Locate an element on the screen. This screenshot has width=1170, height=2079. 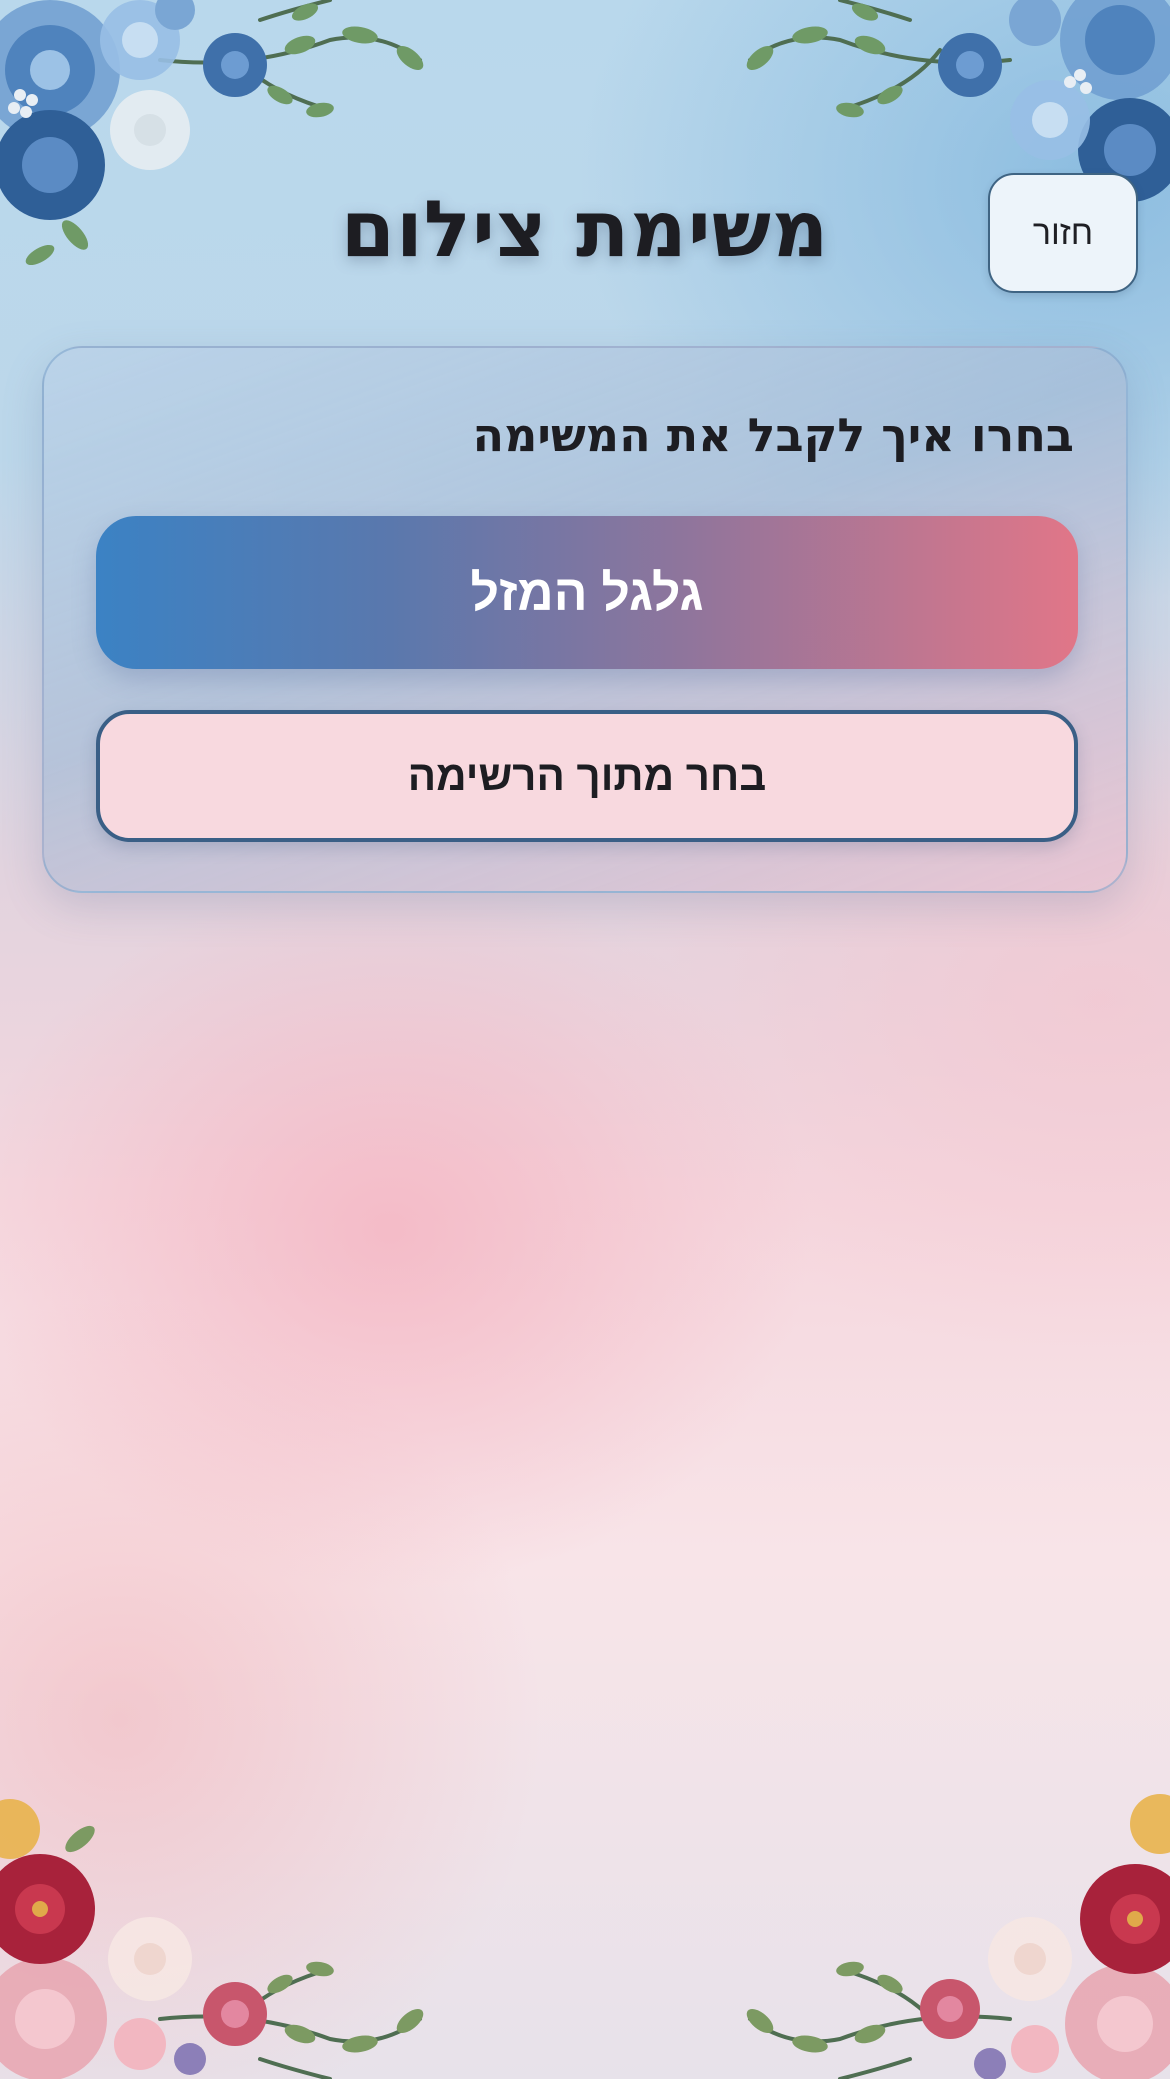
red-flowers-decoration-bottom-left is located at coordinates (212, 1939).